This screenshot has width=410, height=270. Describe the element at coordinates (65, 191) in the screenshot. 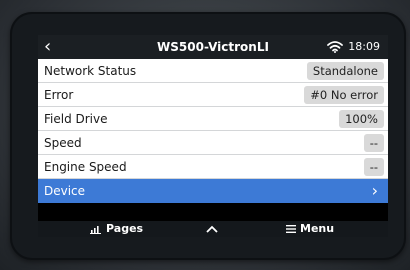

I see `row-label: Device` at that location.